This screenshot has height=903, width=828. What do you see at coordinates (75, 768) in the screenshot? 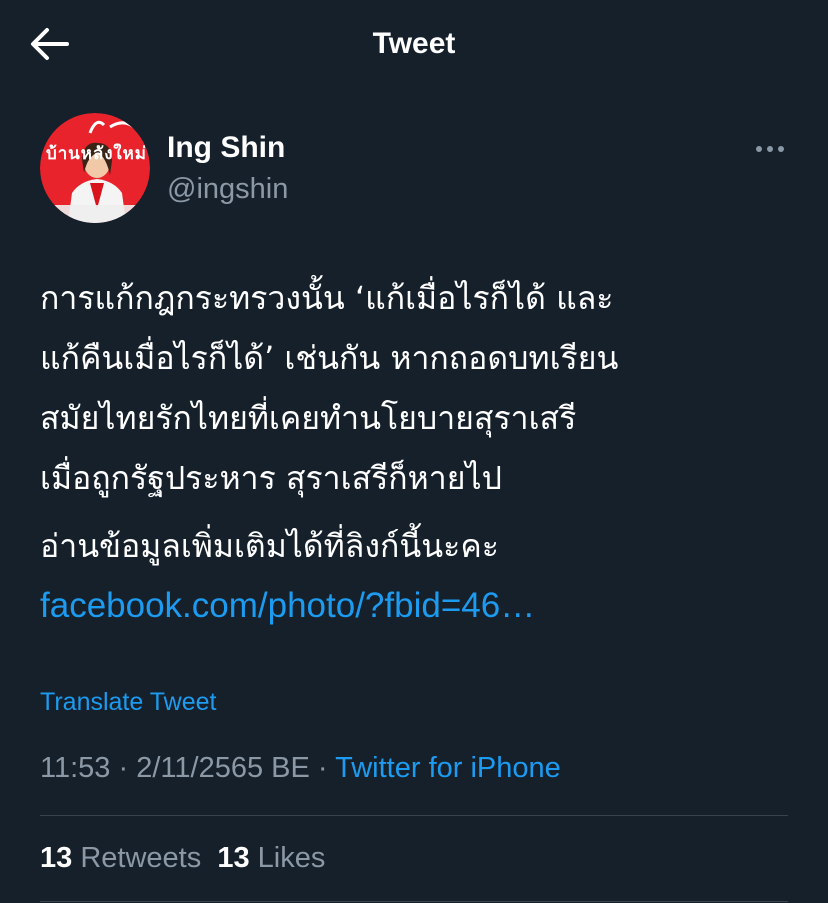
I see `tweet-time: 11:53` at bounding box center [75, 768].